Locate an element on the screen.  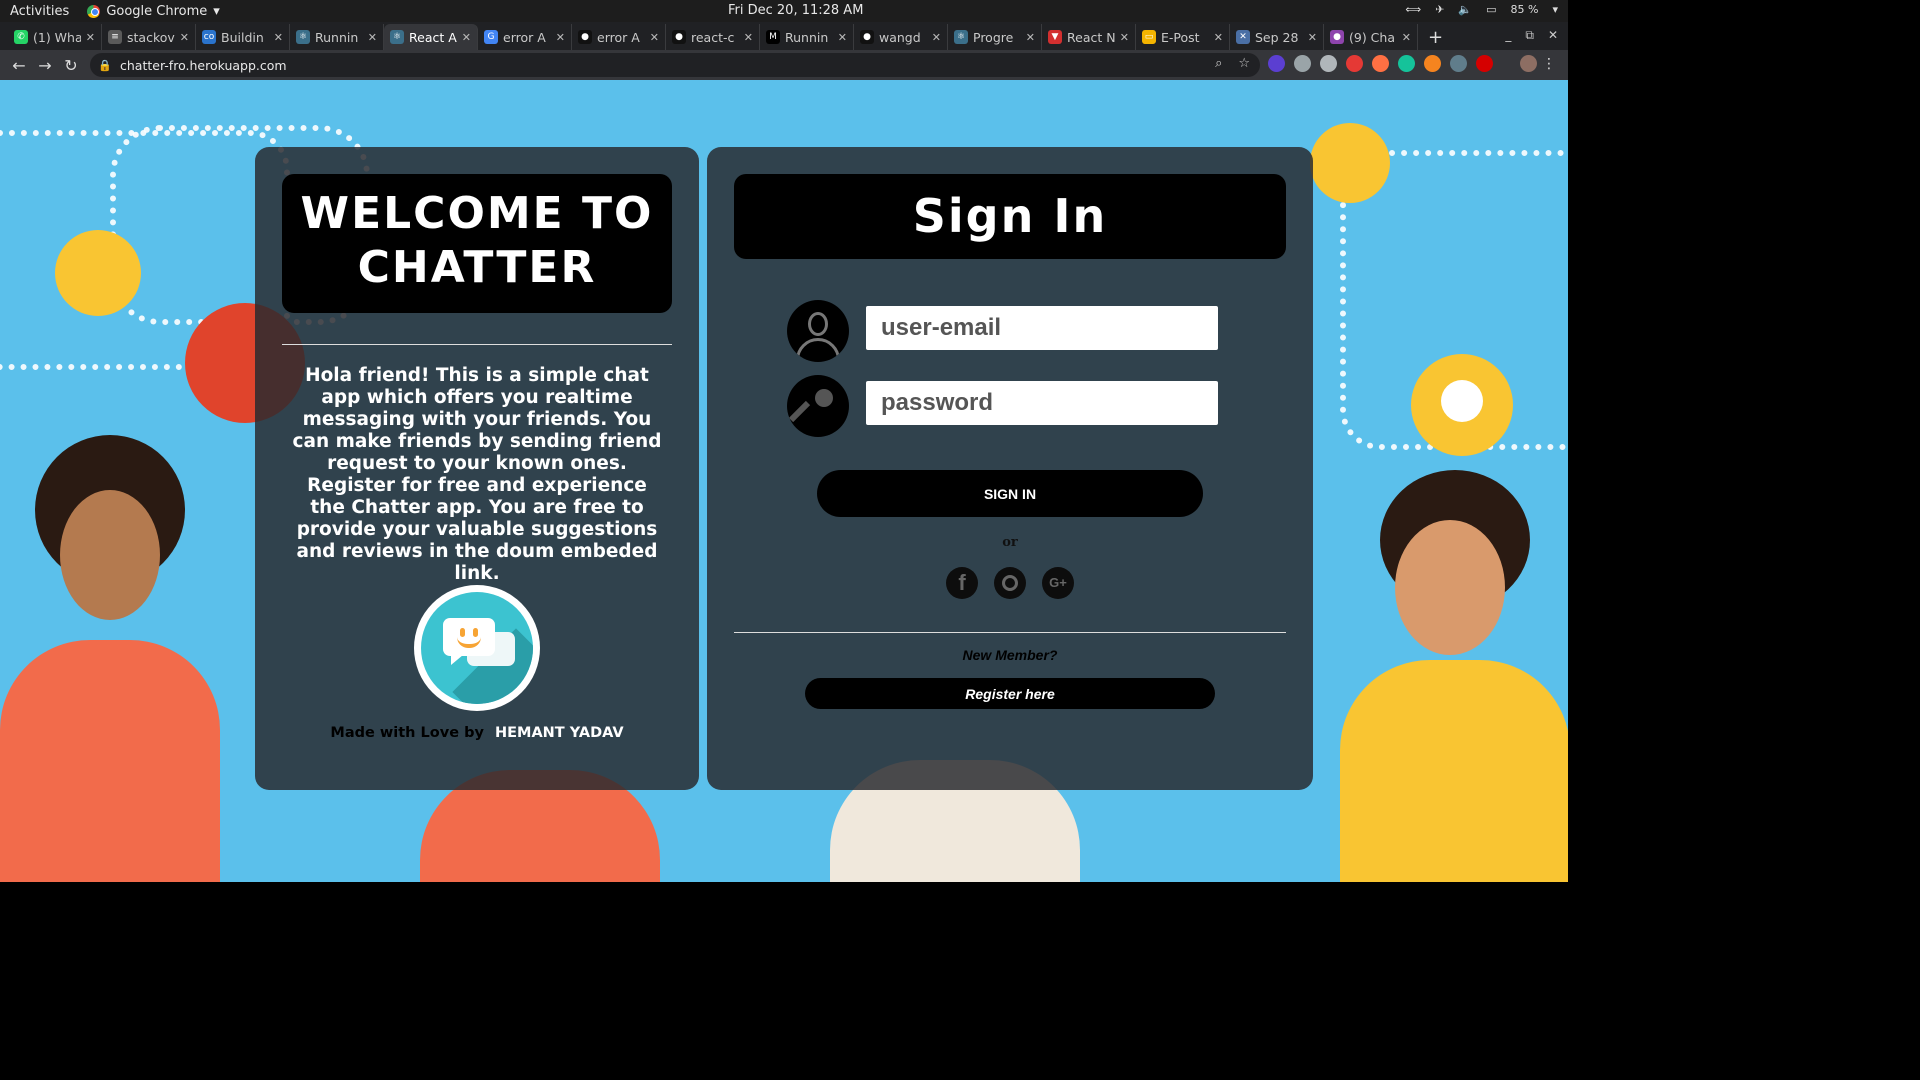
browser-tab: ✕ Sep 28 ✕ is located at coordinates (1277, 37).